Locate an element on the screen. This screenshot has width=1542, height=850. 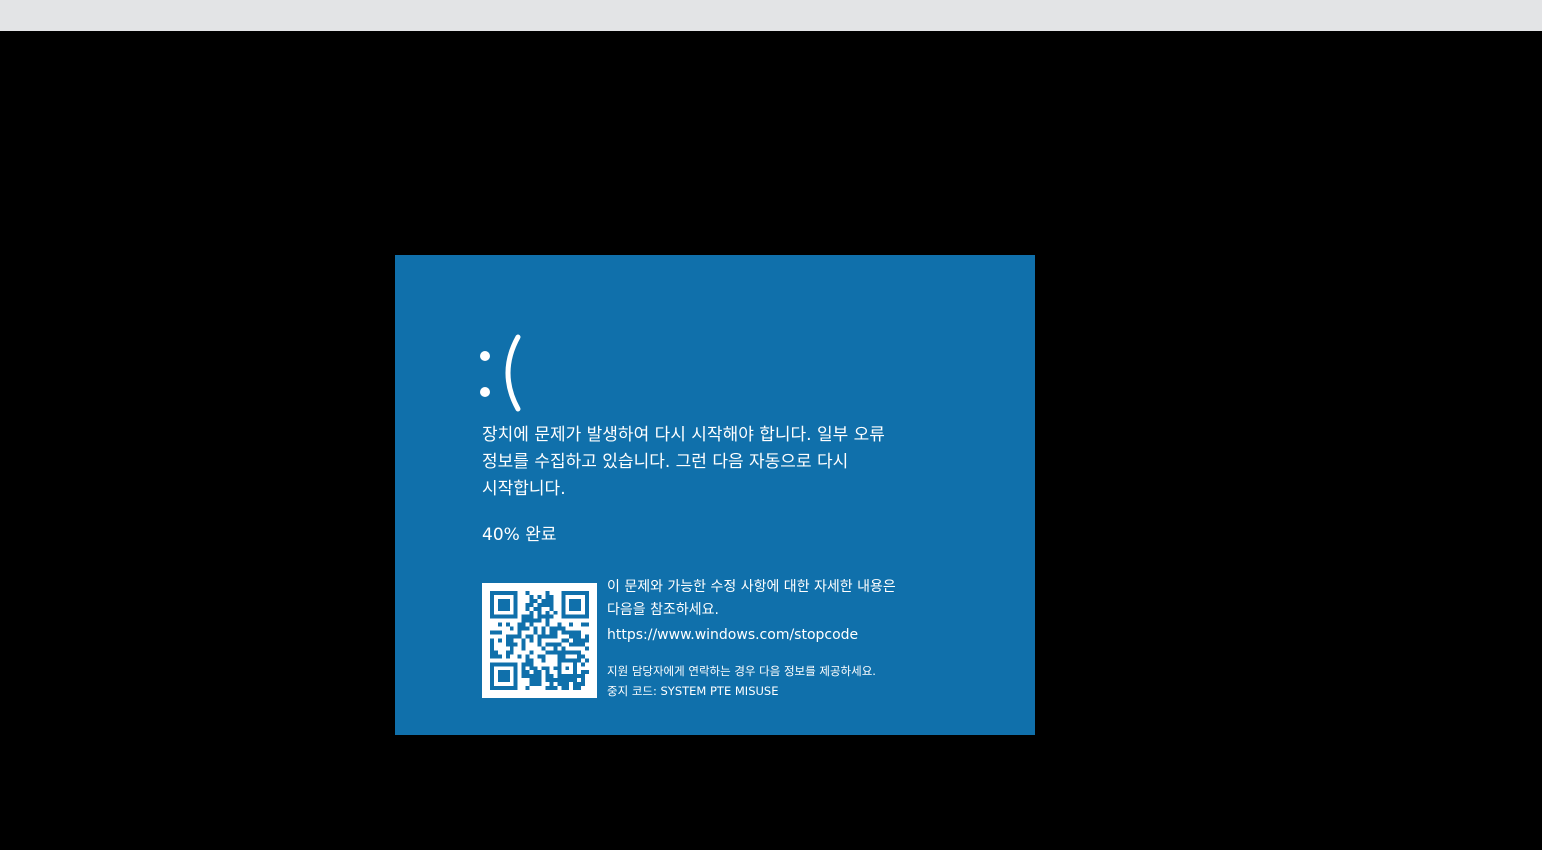
progress-status: 40% 완료 is located at coordinates (519, 535).